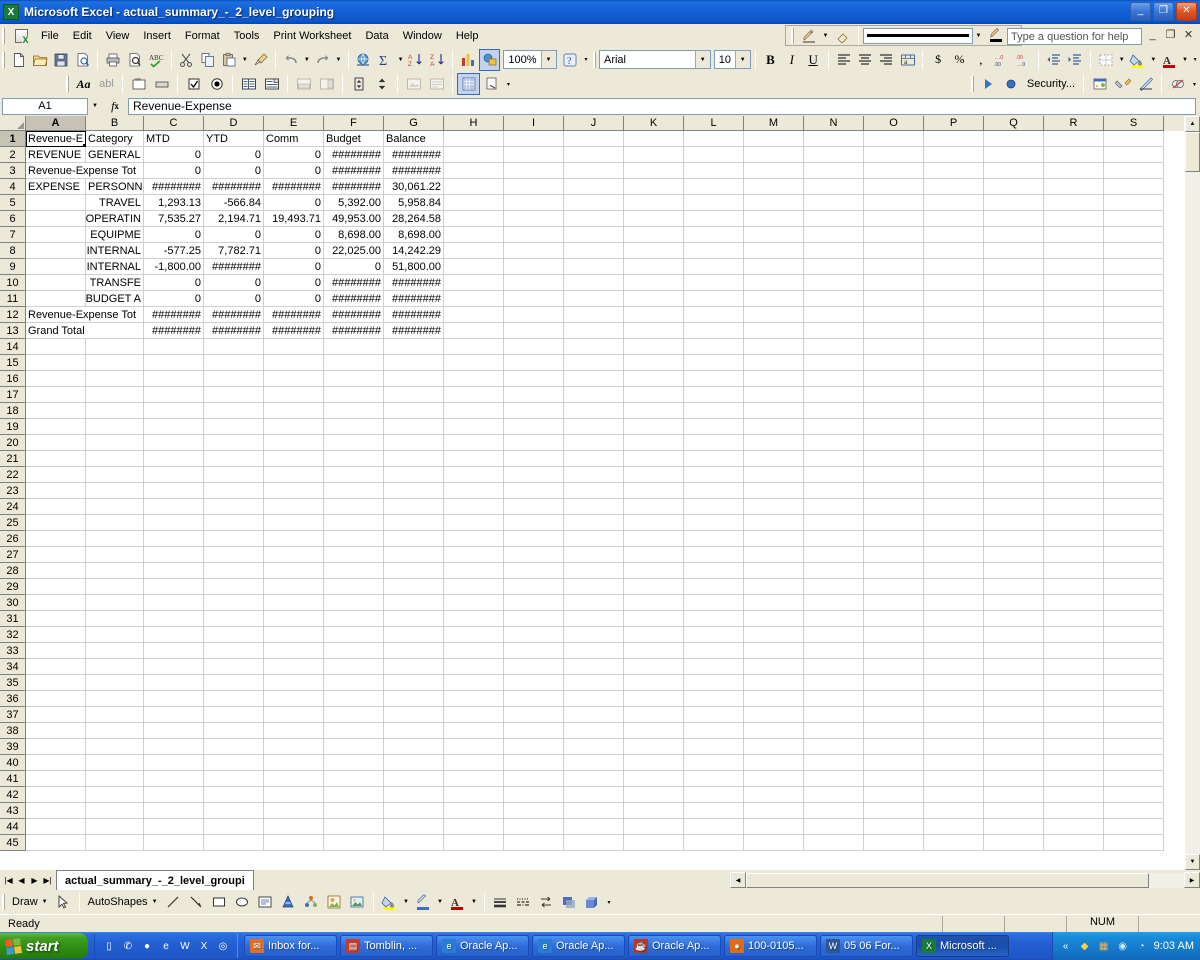 The image size is (1200, 960). I want to click on cell-O7, so click(894, 235).